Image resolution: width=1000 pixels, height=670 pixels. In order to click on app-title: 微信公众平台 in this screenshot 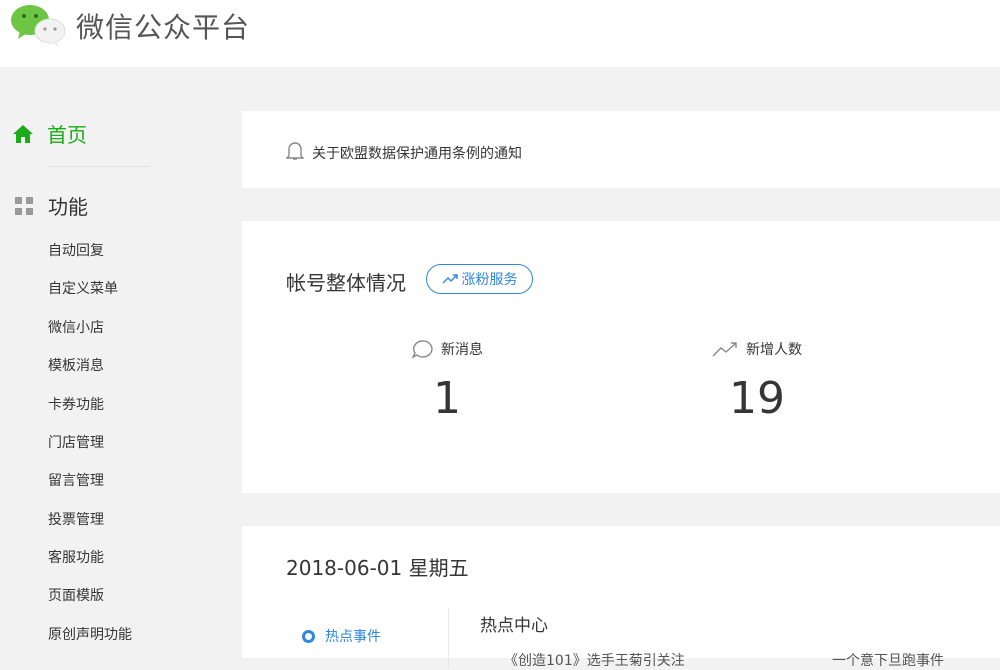, I will do `click(163, 27)`.